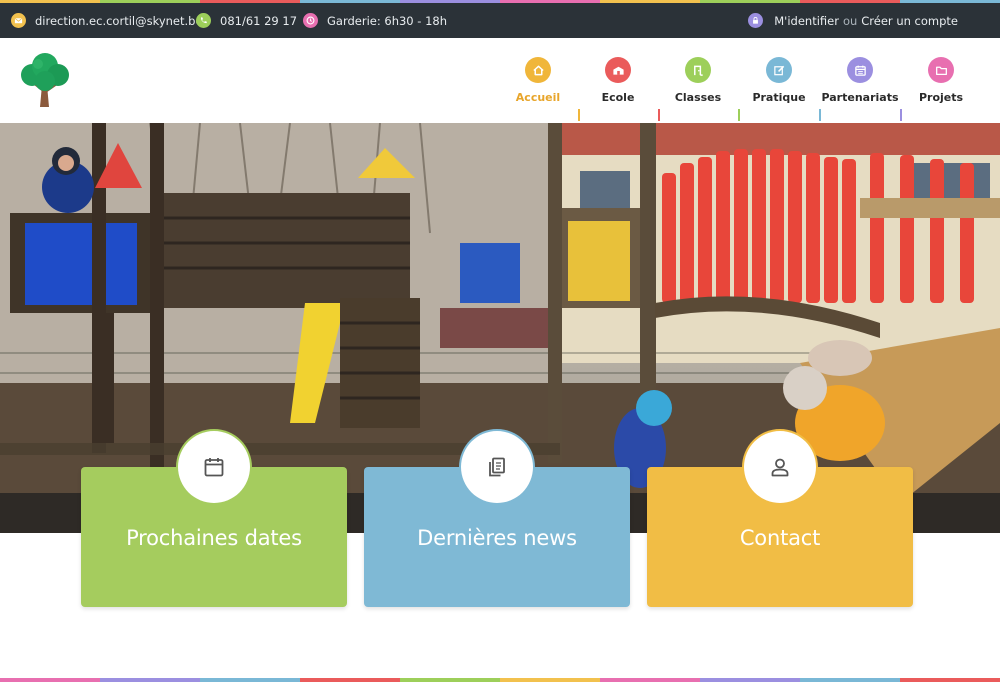 The image size is (1000, 682). Describe the element at coordinates (806, 21) in the screenshot. I see `login-link: M'identifier` at that location.